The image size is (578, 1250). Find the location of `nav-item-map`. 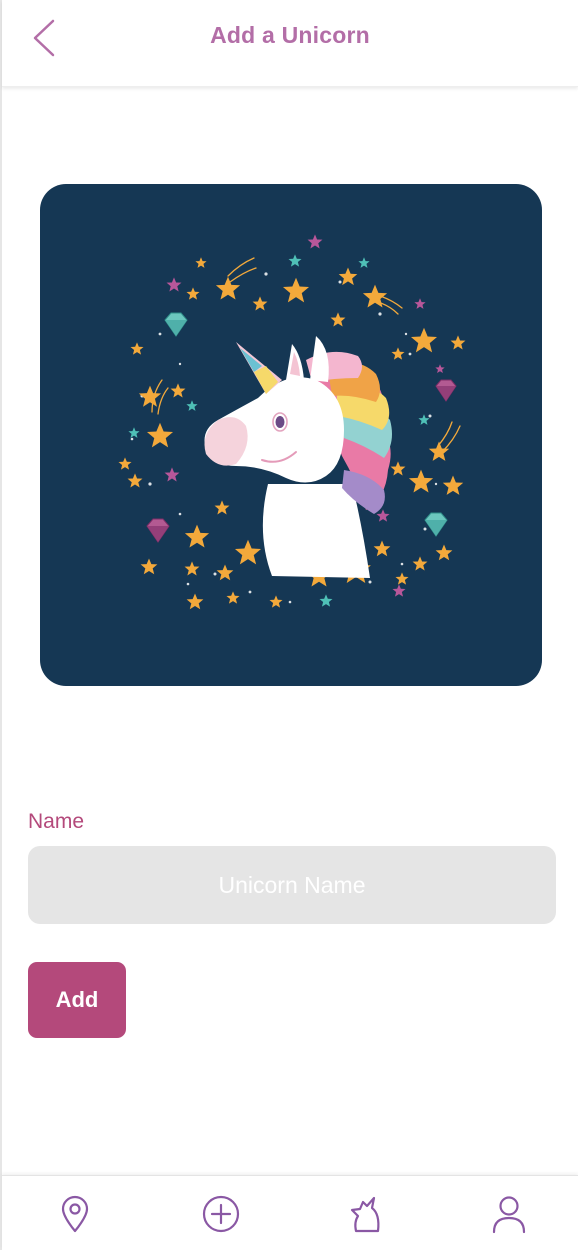

nav-item-map is located at coordinates (75, 1214).